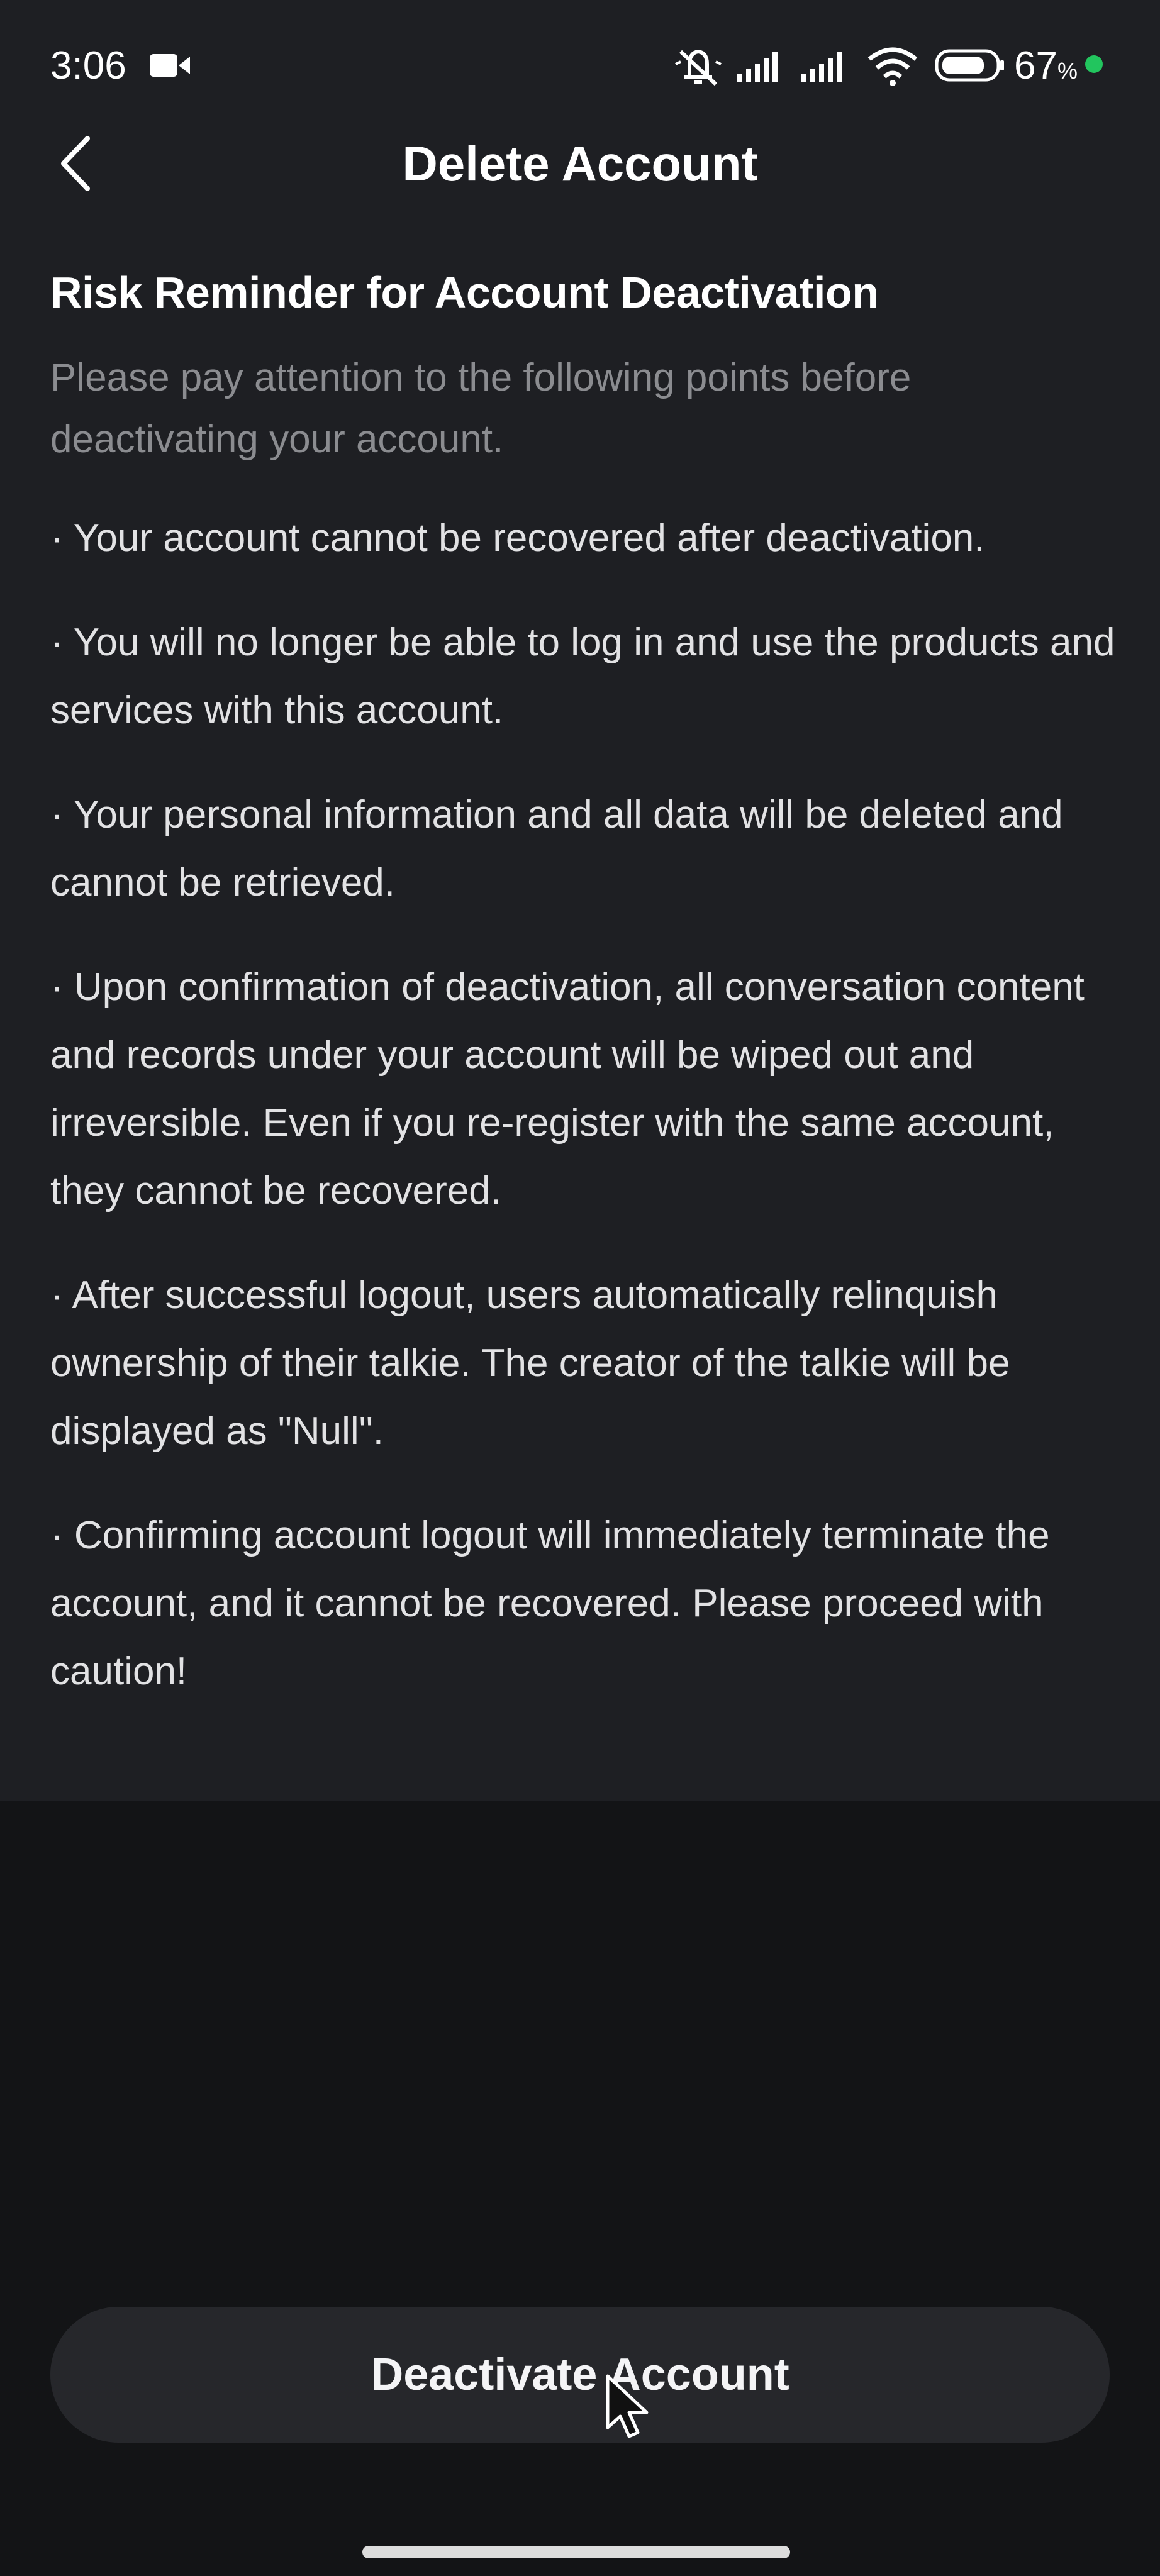 Image resolution: width=1160 pixels, height=2576 pixels. What do you see at coordinates (627, 2406) in the screenshot?
I see `mouse-cursor-icon` at bounding box center [627, 2406].